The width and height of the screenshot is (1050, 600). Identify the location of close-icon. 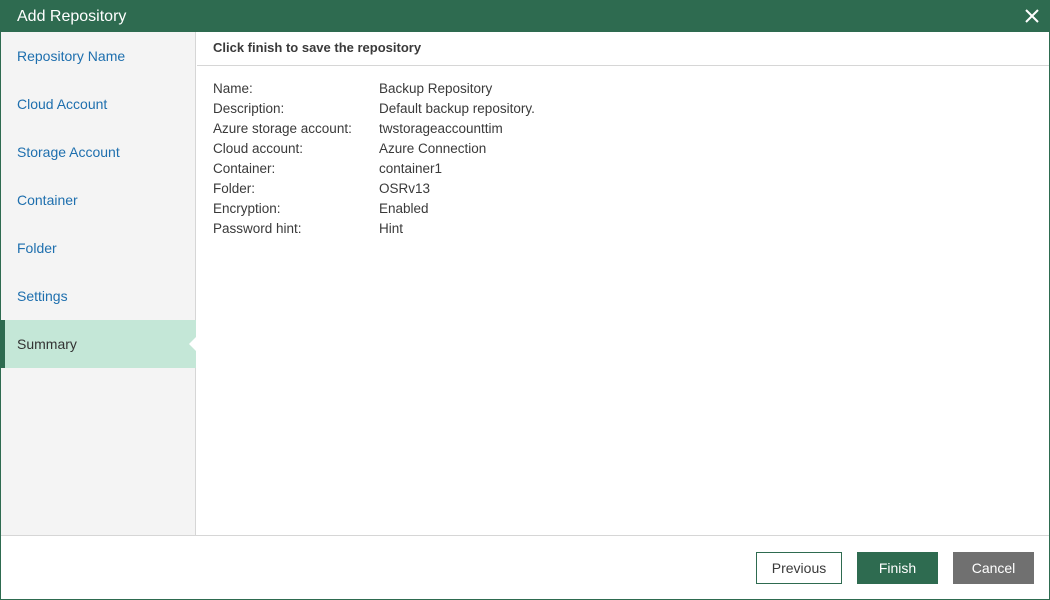
(1032, 16).